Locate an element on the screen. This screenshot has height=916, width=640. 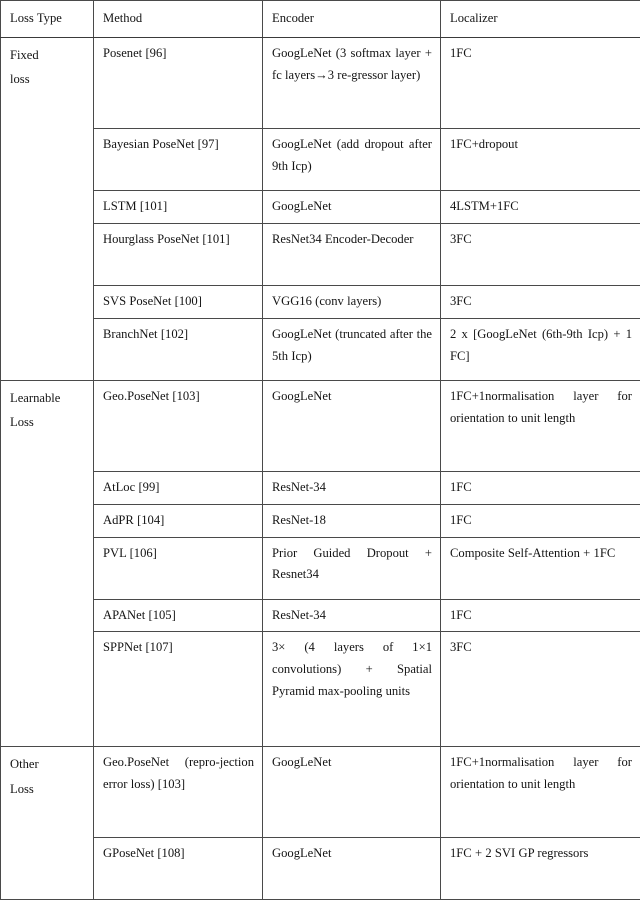
localizer-label: 4LSTM+1FC is located at coordinates (484, 205).